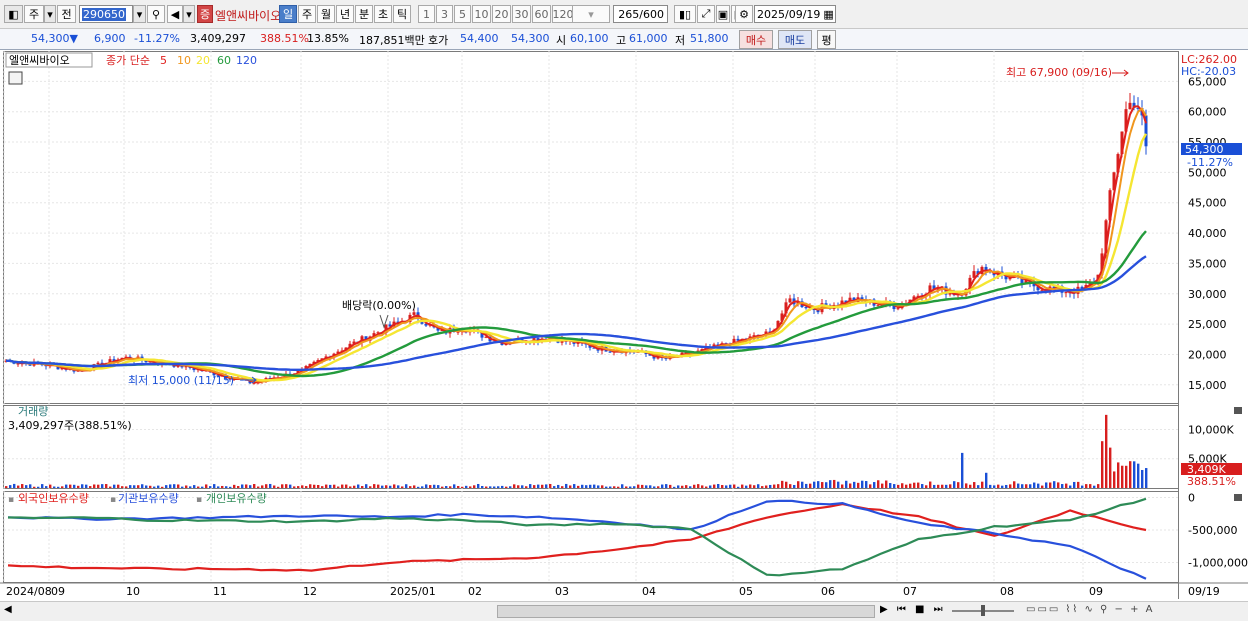 This screenshot has height=621, width=1248. Describe the element at coordinates (383, 14) in the screenshot. I see `period-button-5: 초` at that location.